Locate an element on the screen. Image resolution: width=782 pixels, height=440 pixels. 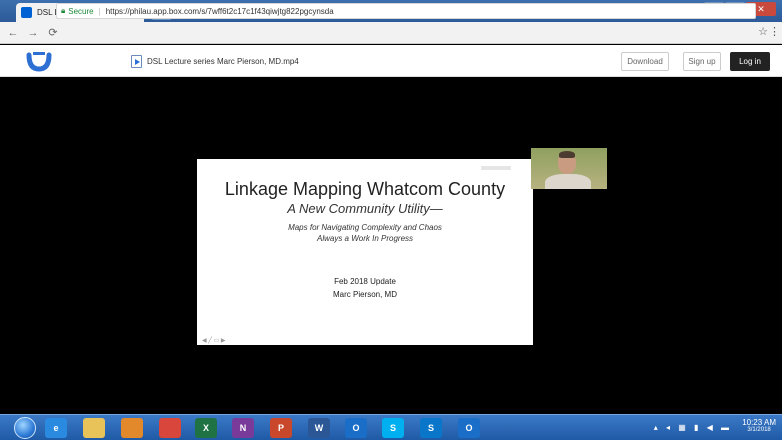
file-info: DSL Lecture series Marc Pierson, MD.mp4 is located at coordinates (215, 61).